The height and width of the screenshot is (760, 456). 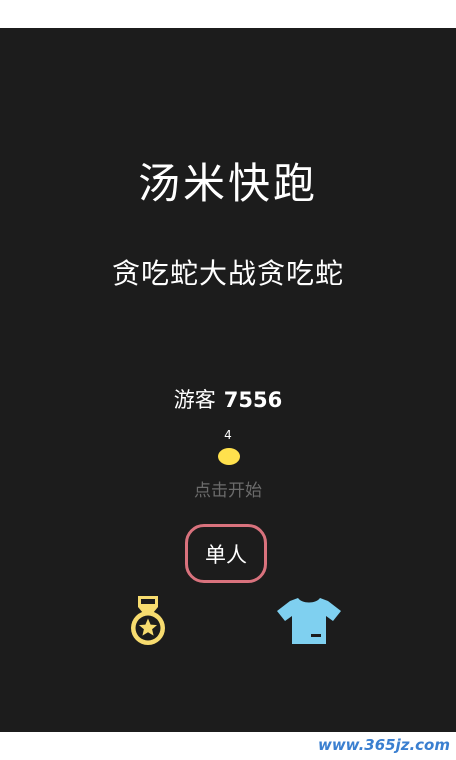 I want to click on game-subtitle: 贪吃蛇大战贪吃蛇, so click(x=227, y=273).